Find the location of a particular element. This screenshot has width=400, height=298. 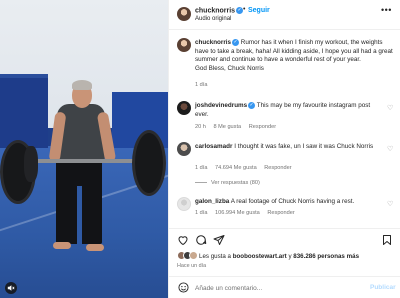

comment-meta: 1 día 74.694 Me gusta Responder is located at coordinates (246, 168).